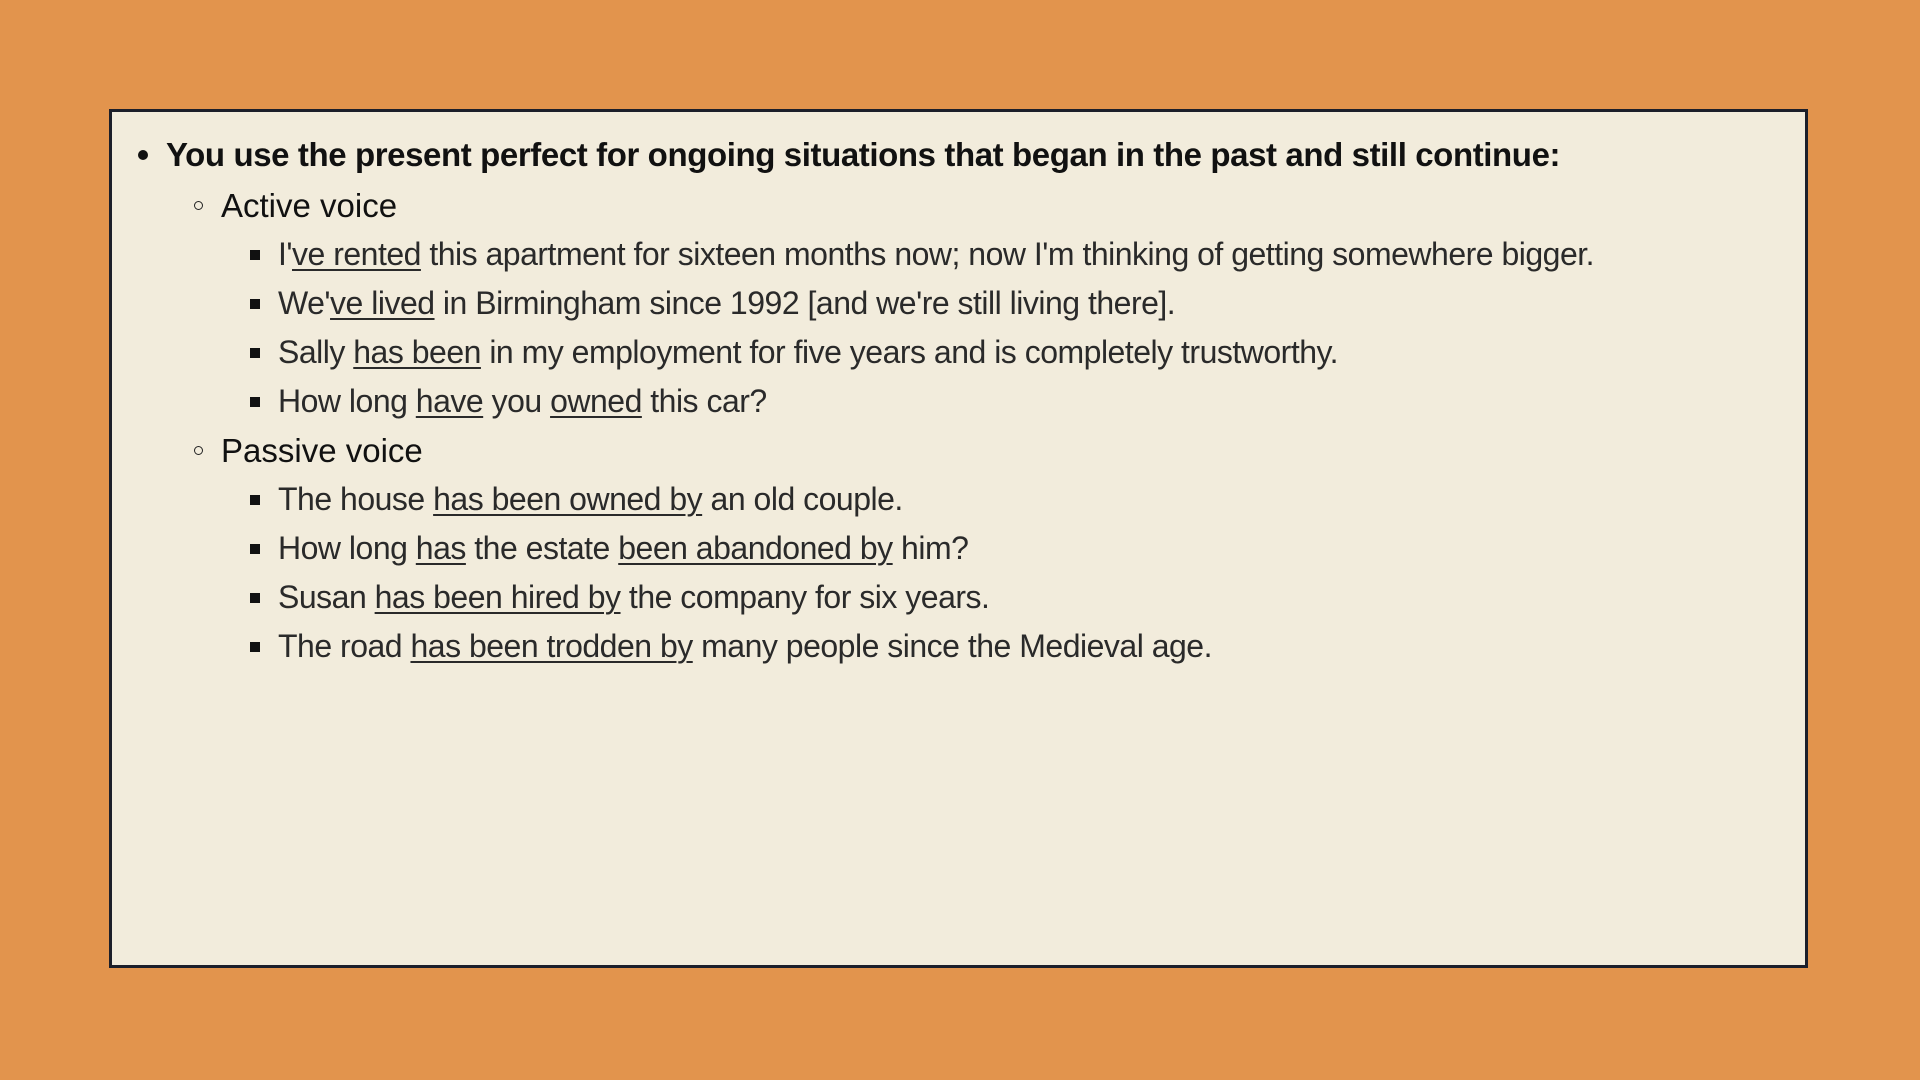 Image resolution: width=1920 pixels, height=1080 pixels. What do you see at coordinates (522, 401) in the screenshot?
I see `example-sentence: How long have you owned this car?` at bounding box center [522, 401].